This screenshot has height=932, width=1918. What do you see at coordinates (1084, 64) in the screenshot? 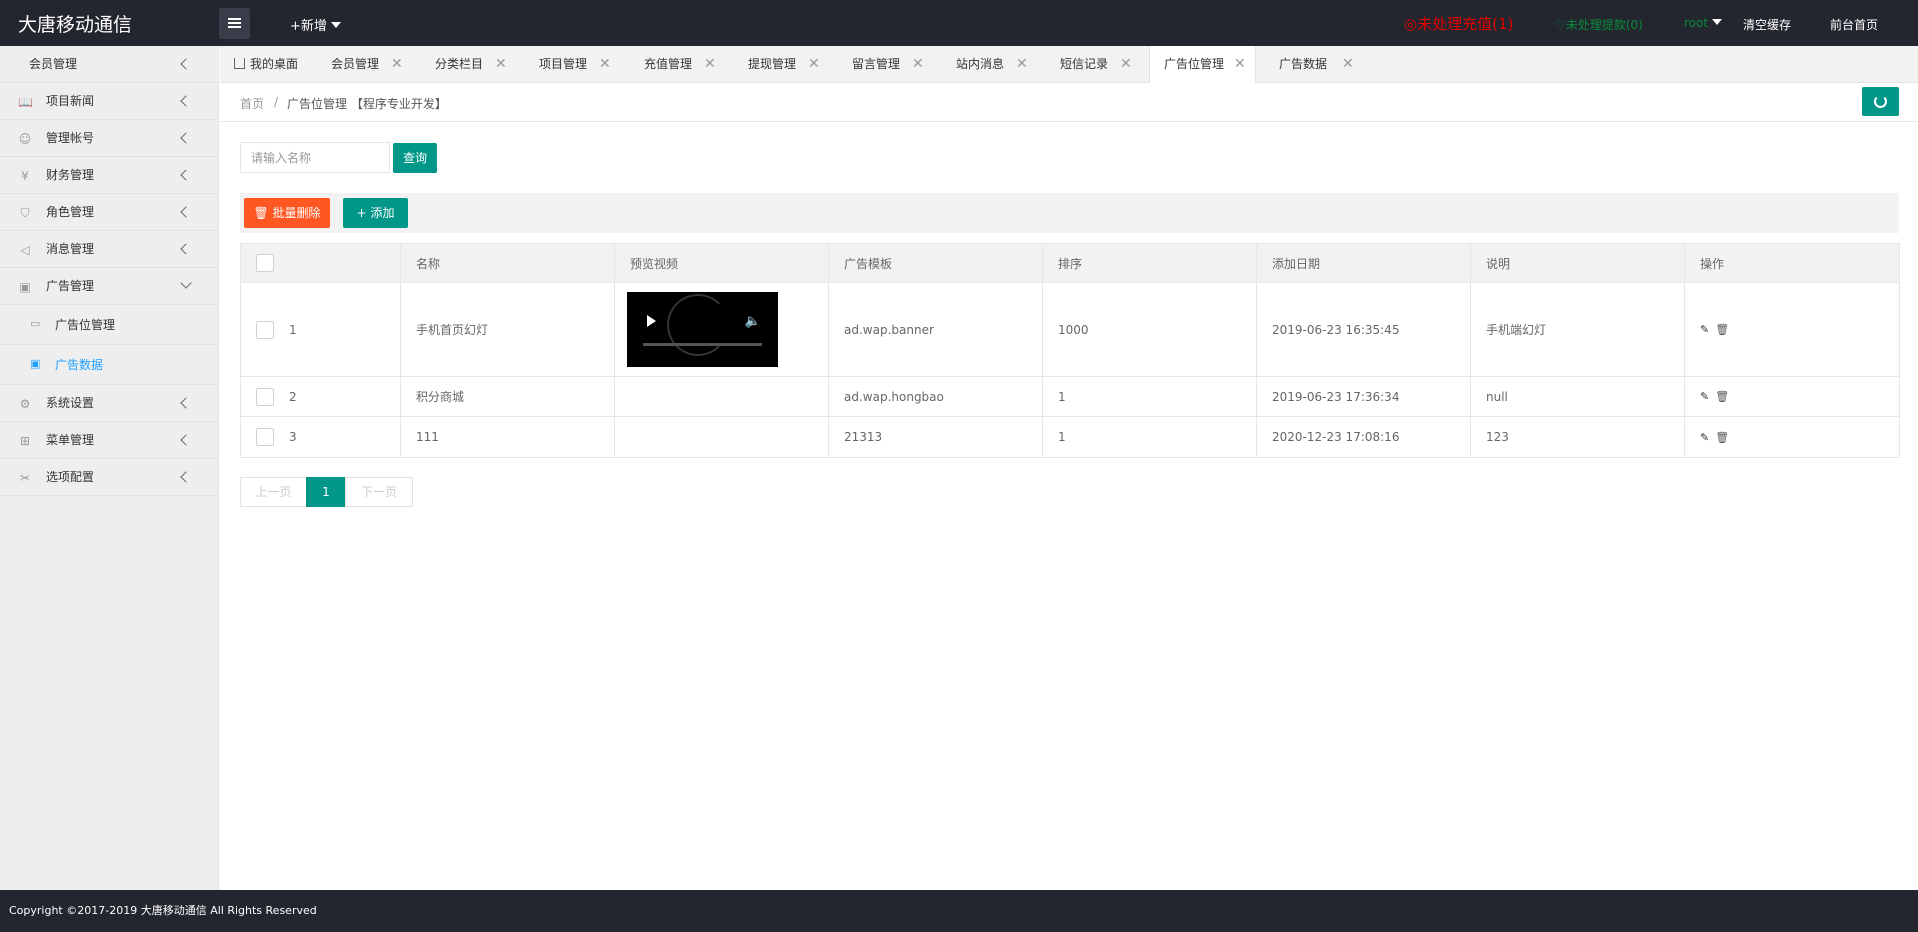
I see `tab-label: 短信记录` at bounding box center [1084, 64].